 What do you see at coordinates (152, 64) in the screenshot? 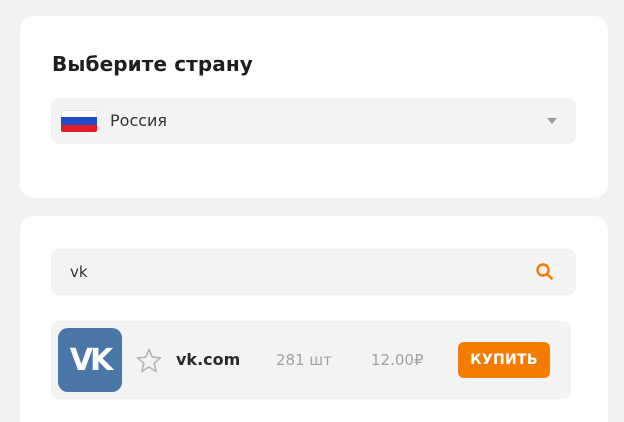
I see `country-section-title: Выберите страну` at bounding box center [152, 64].